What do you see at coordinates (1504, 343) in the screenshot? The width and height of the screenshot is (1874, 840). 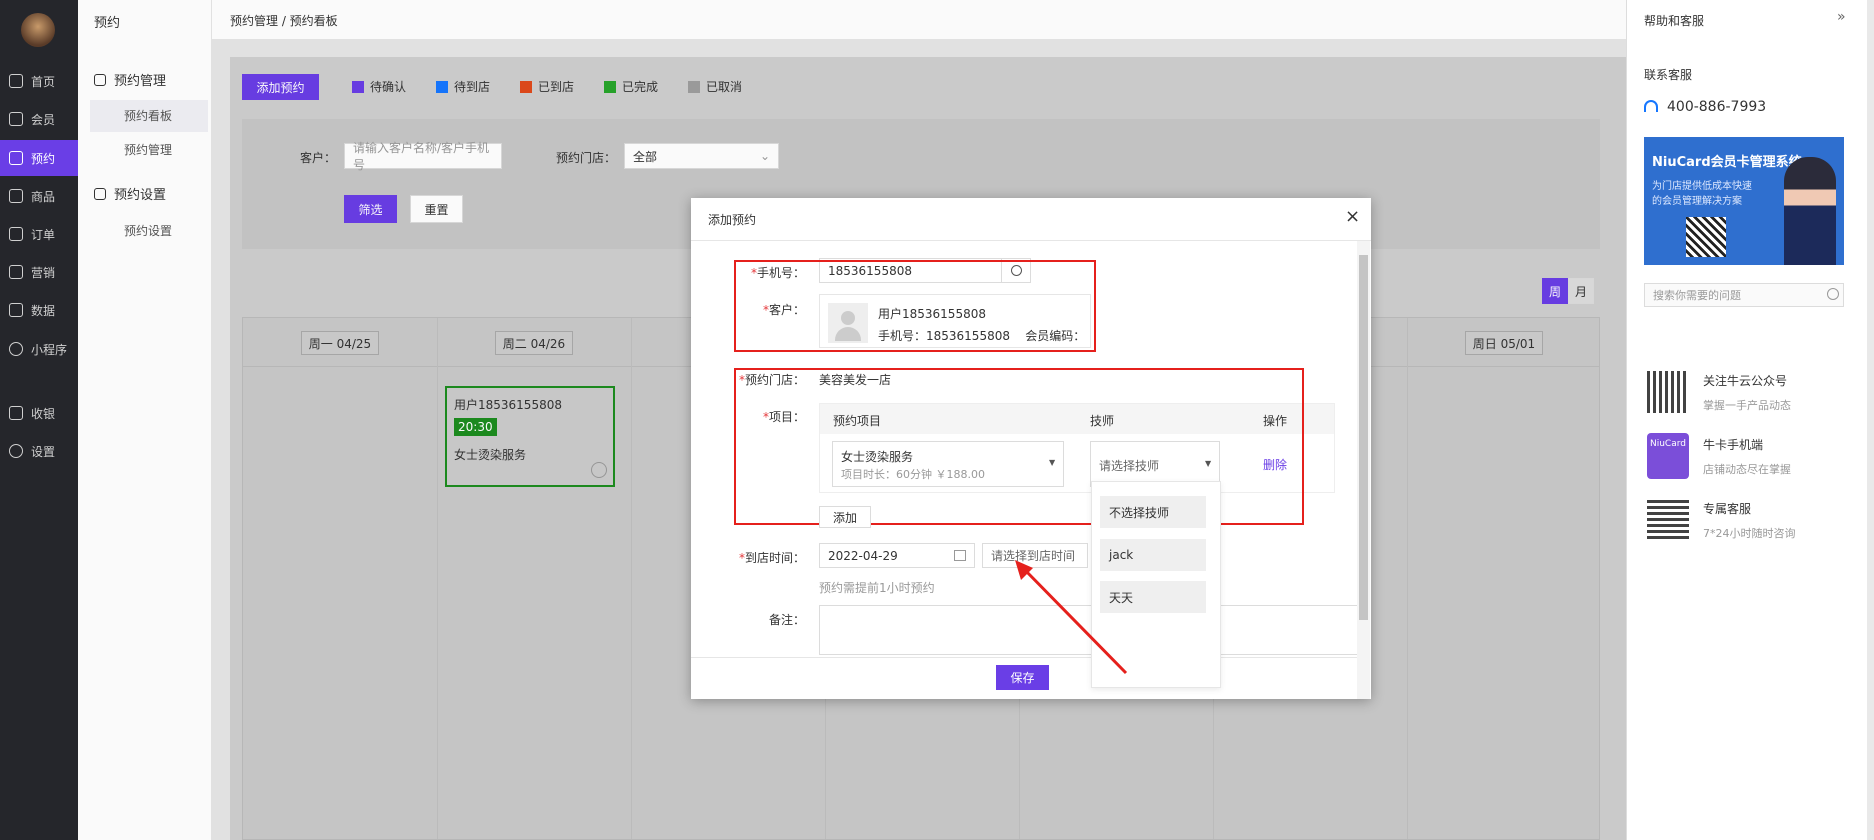 I see `day-header-sun: 周日 05/01` at bounding box center [1504, 343].